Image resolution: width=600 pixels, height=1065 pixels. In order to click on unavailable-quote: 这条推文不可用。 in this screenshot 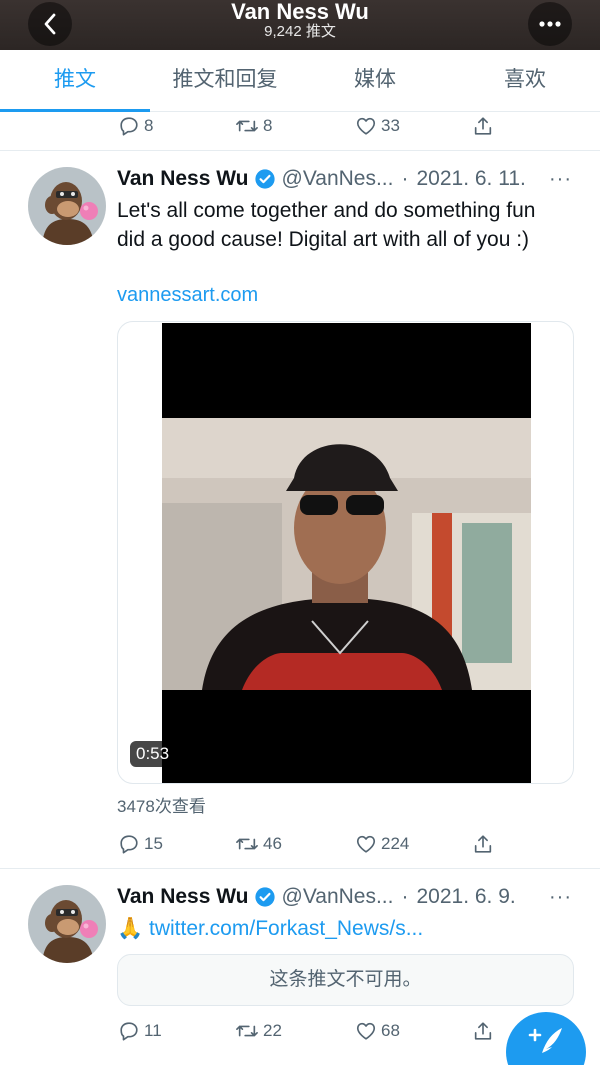, I will do `click(345, 980)`.